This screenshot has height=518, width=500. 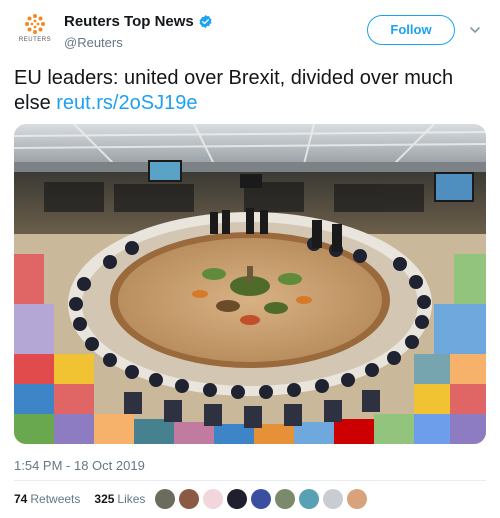 I want to click on account-handle: @Reuters, so click(x=93, y=42).